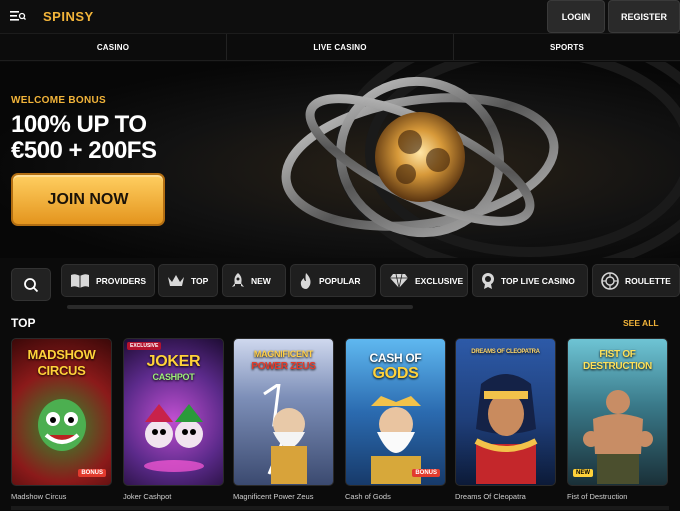 This screenshot has width=680, height=511. I want to click on game-name: Cash of Gods, so click(368, 496).